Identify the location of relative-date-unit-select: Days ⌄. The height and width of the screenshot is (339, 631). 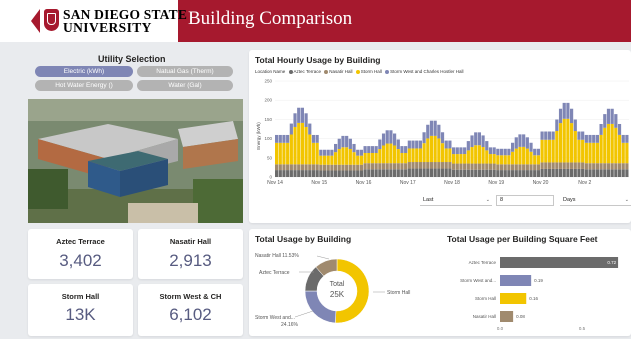
(595, 200).